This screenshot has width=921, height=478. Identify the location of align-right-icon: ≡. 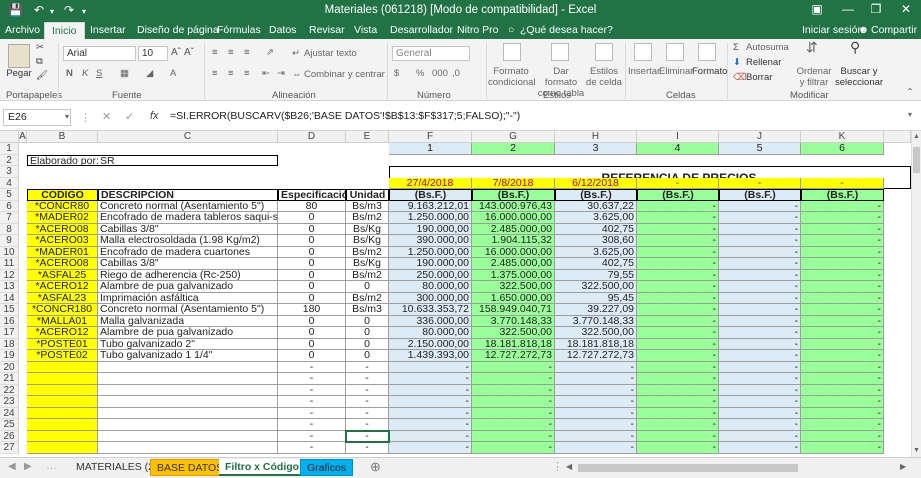
(247, 73).